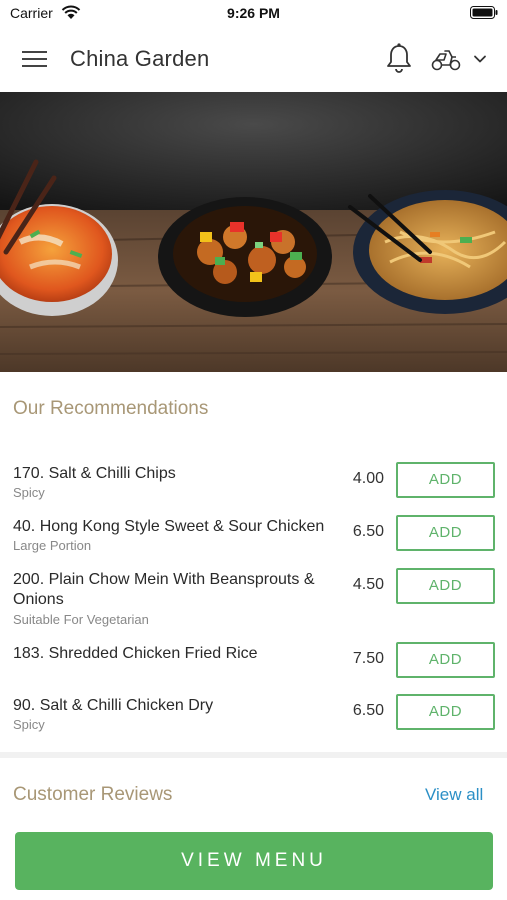  What do you see at coordinates (135, 653) in the screenshot?
I see `item-name: 183. Shredded Chicken Fried Rice` at bounding box center [135, 653].